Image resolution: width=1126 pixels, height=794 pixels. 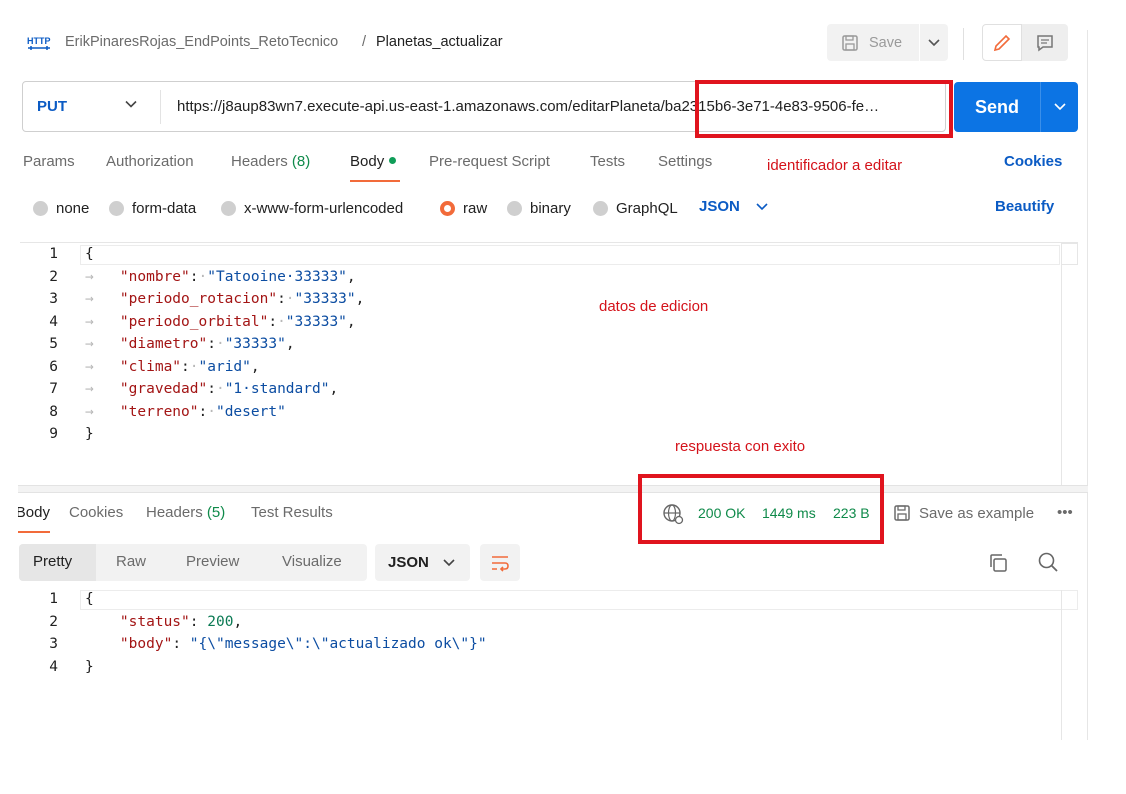 I want to click on beautify-link: Beautify, so click(x=1024, y=206).